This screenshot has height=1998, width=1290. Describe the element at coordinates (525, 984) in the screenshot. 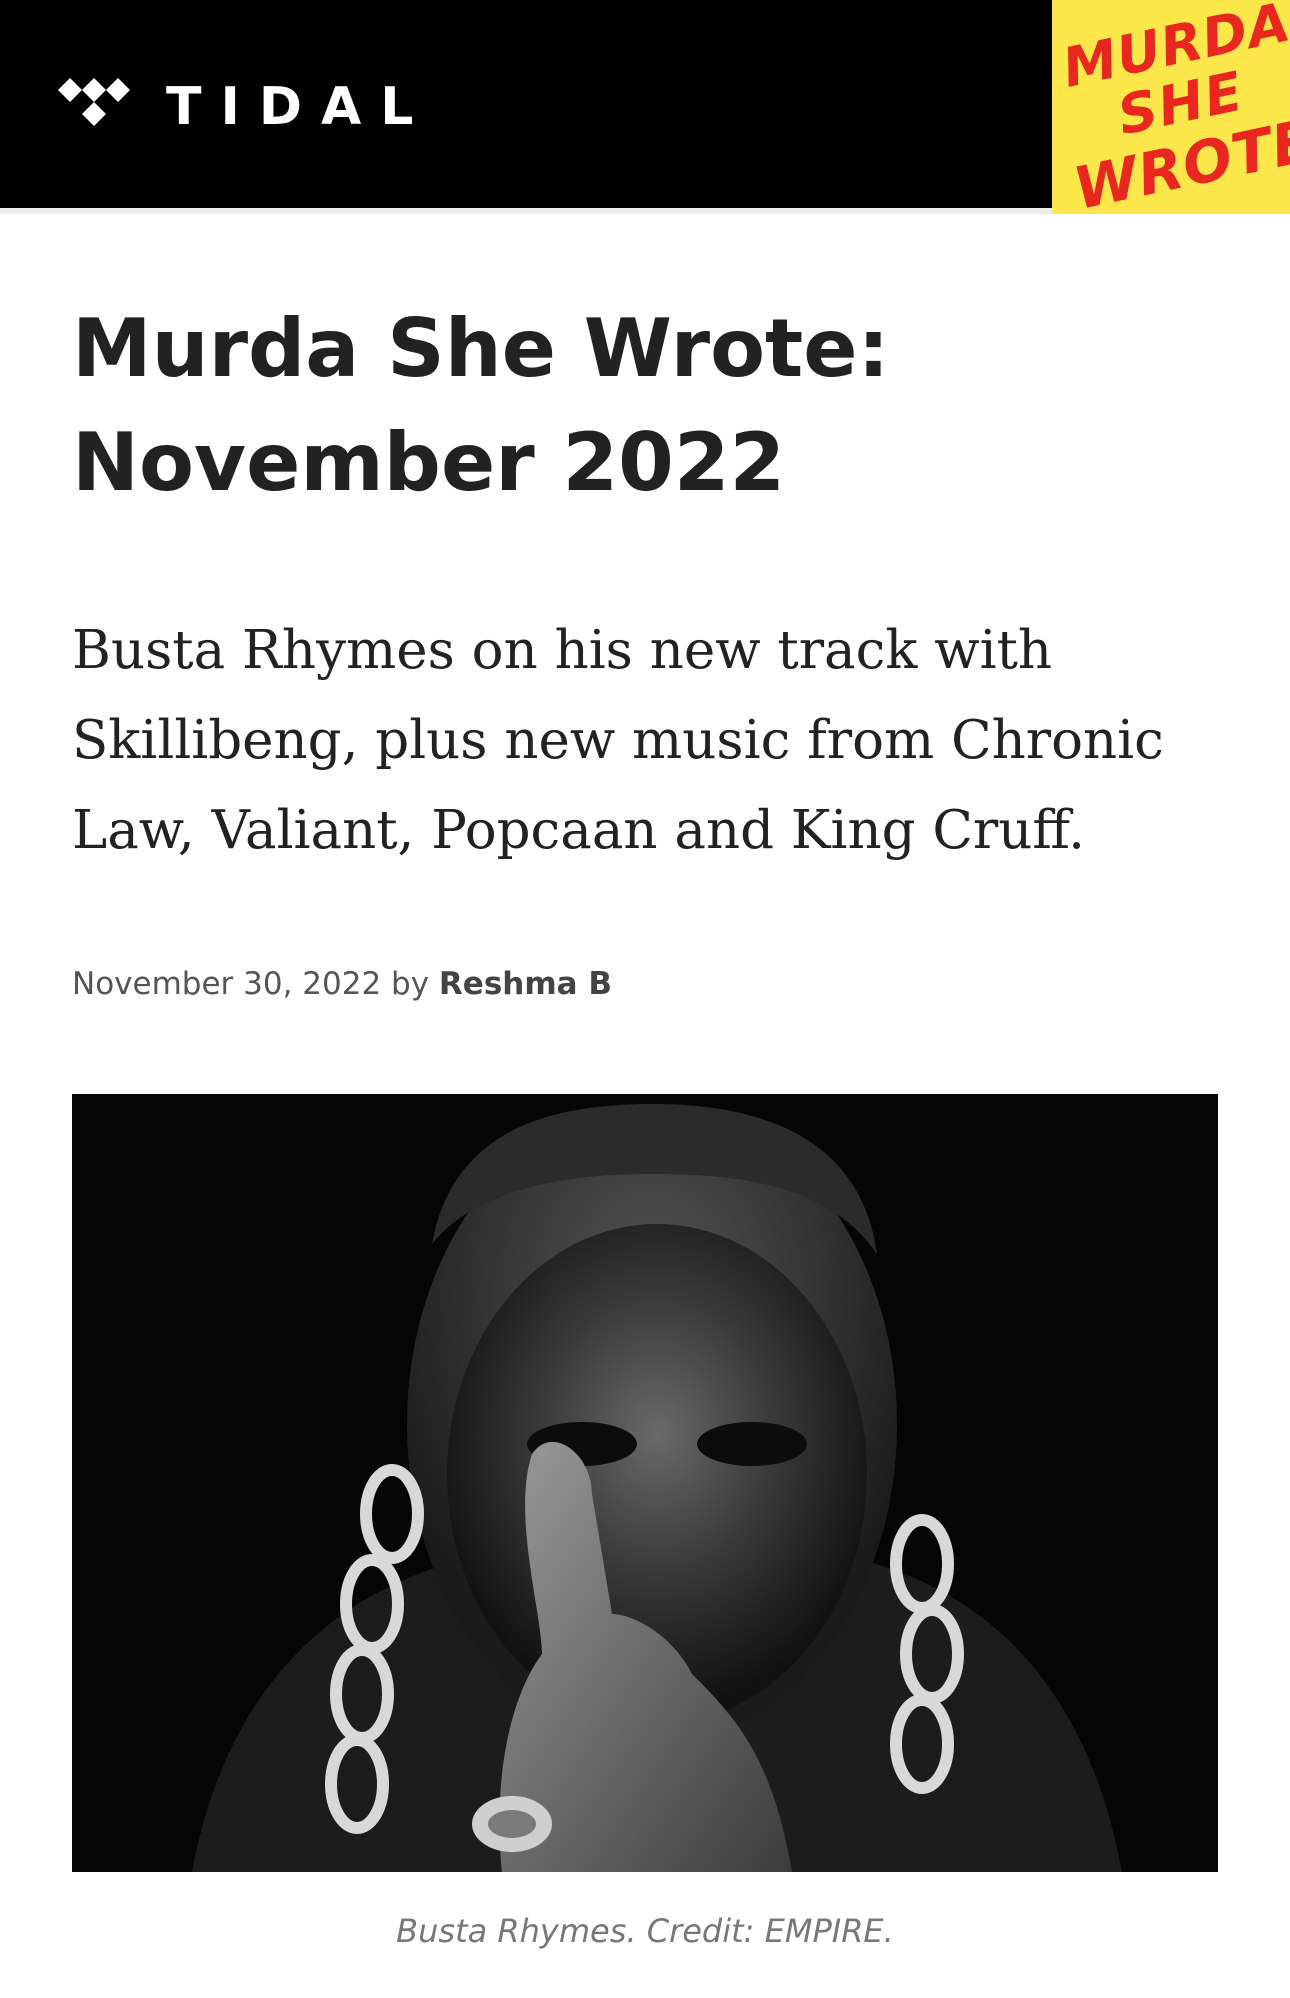

I see `author-link: Reshma B` at that location.